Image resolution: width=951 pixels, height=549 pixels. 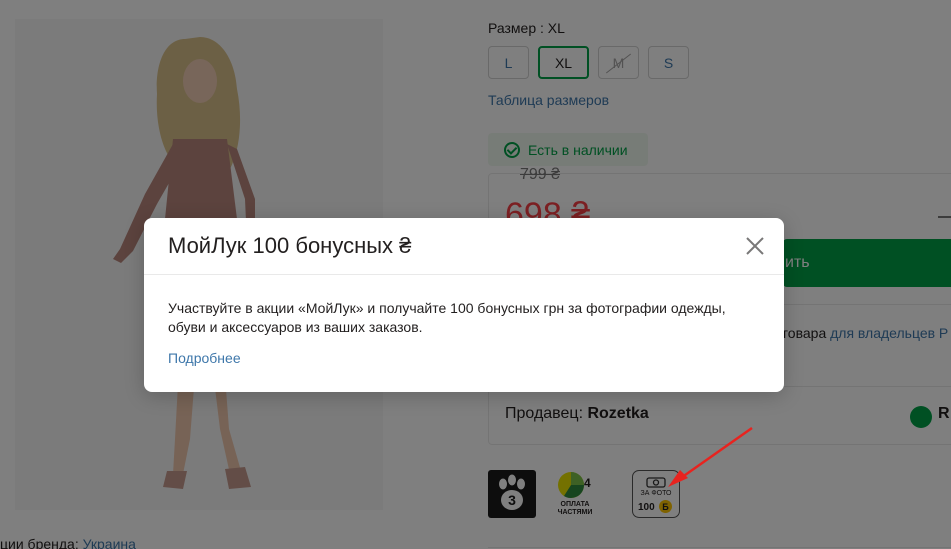 I want to click on more-details-link: Подробнее, so click(x=204, y=358).